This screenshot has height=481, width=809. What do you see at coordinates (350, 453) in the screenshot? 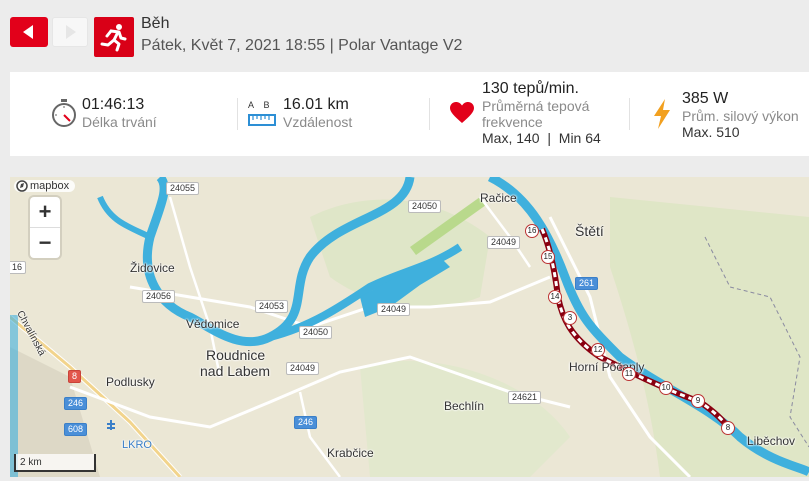
I see `place-label: Krabčice` at bounding box center [350, 453].